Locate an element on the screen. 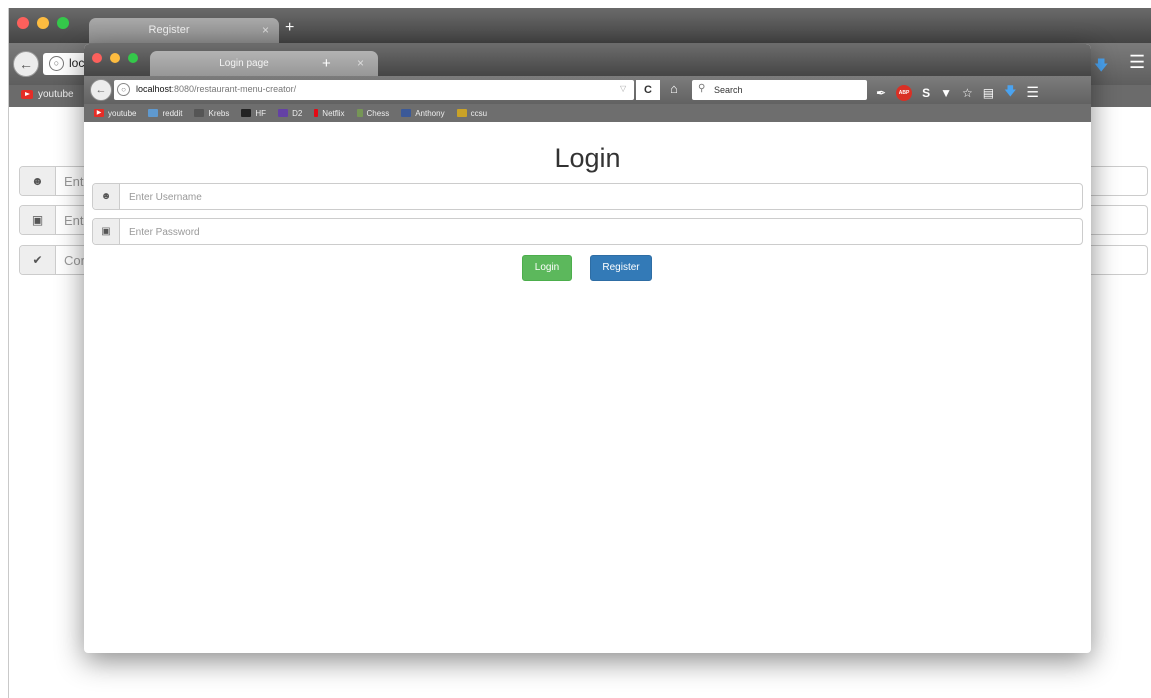 This screenshot has width=1151, height=698. checkmark-icon: ✔ is located at coordinates (38, 260).